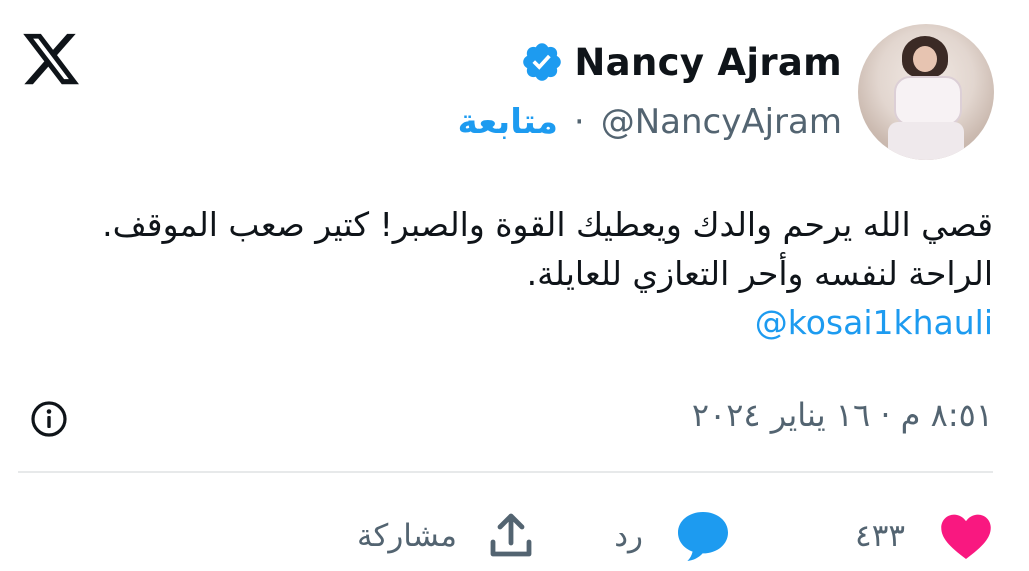  I want to click on tweet-timestamp: ٨:٥١ م · ١٦ يناير ٢٠٢٤, so click(842, 415).